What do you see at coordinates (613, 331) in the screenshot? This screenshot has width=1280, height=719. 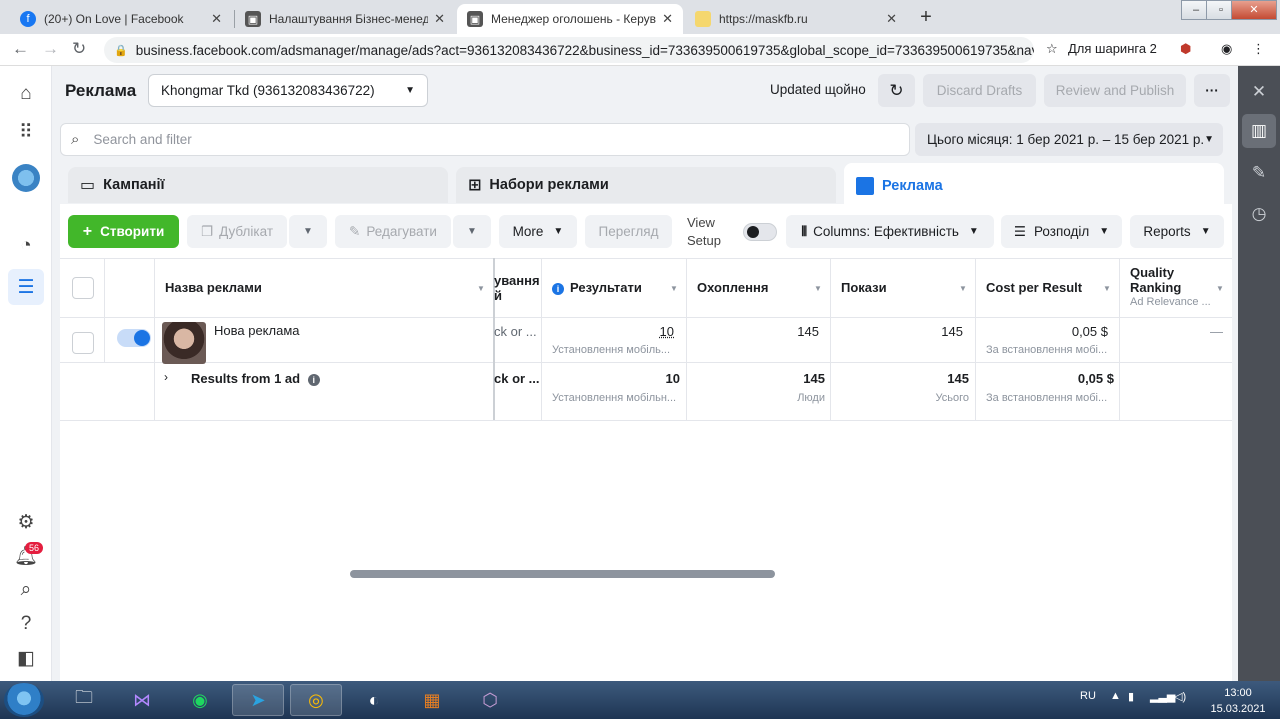 I see `cell-results: 10` at bounding box center [613, 331].